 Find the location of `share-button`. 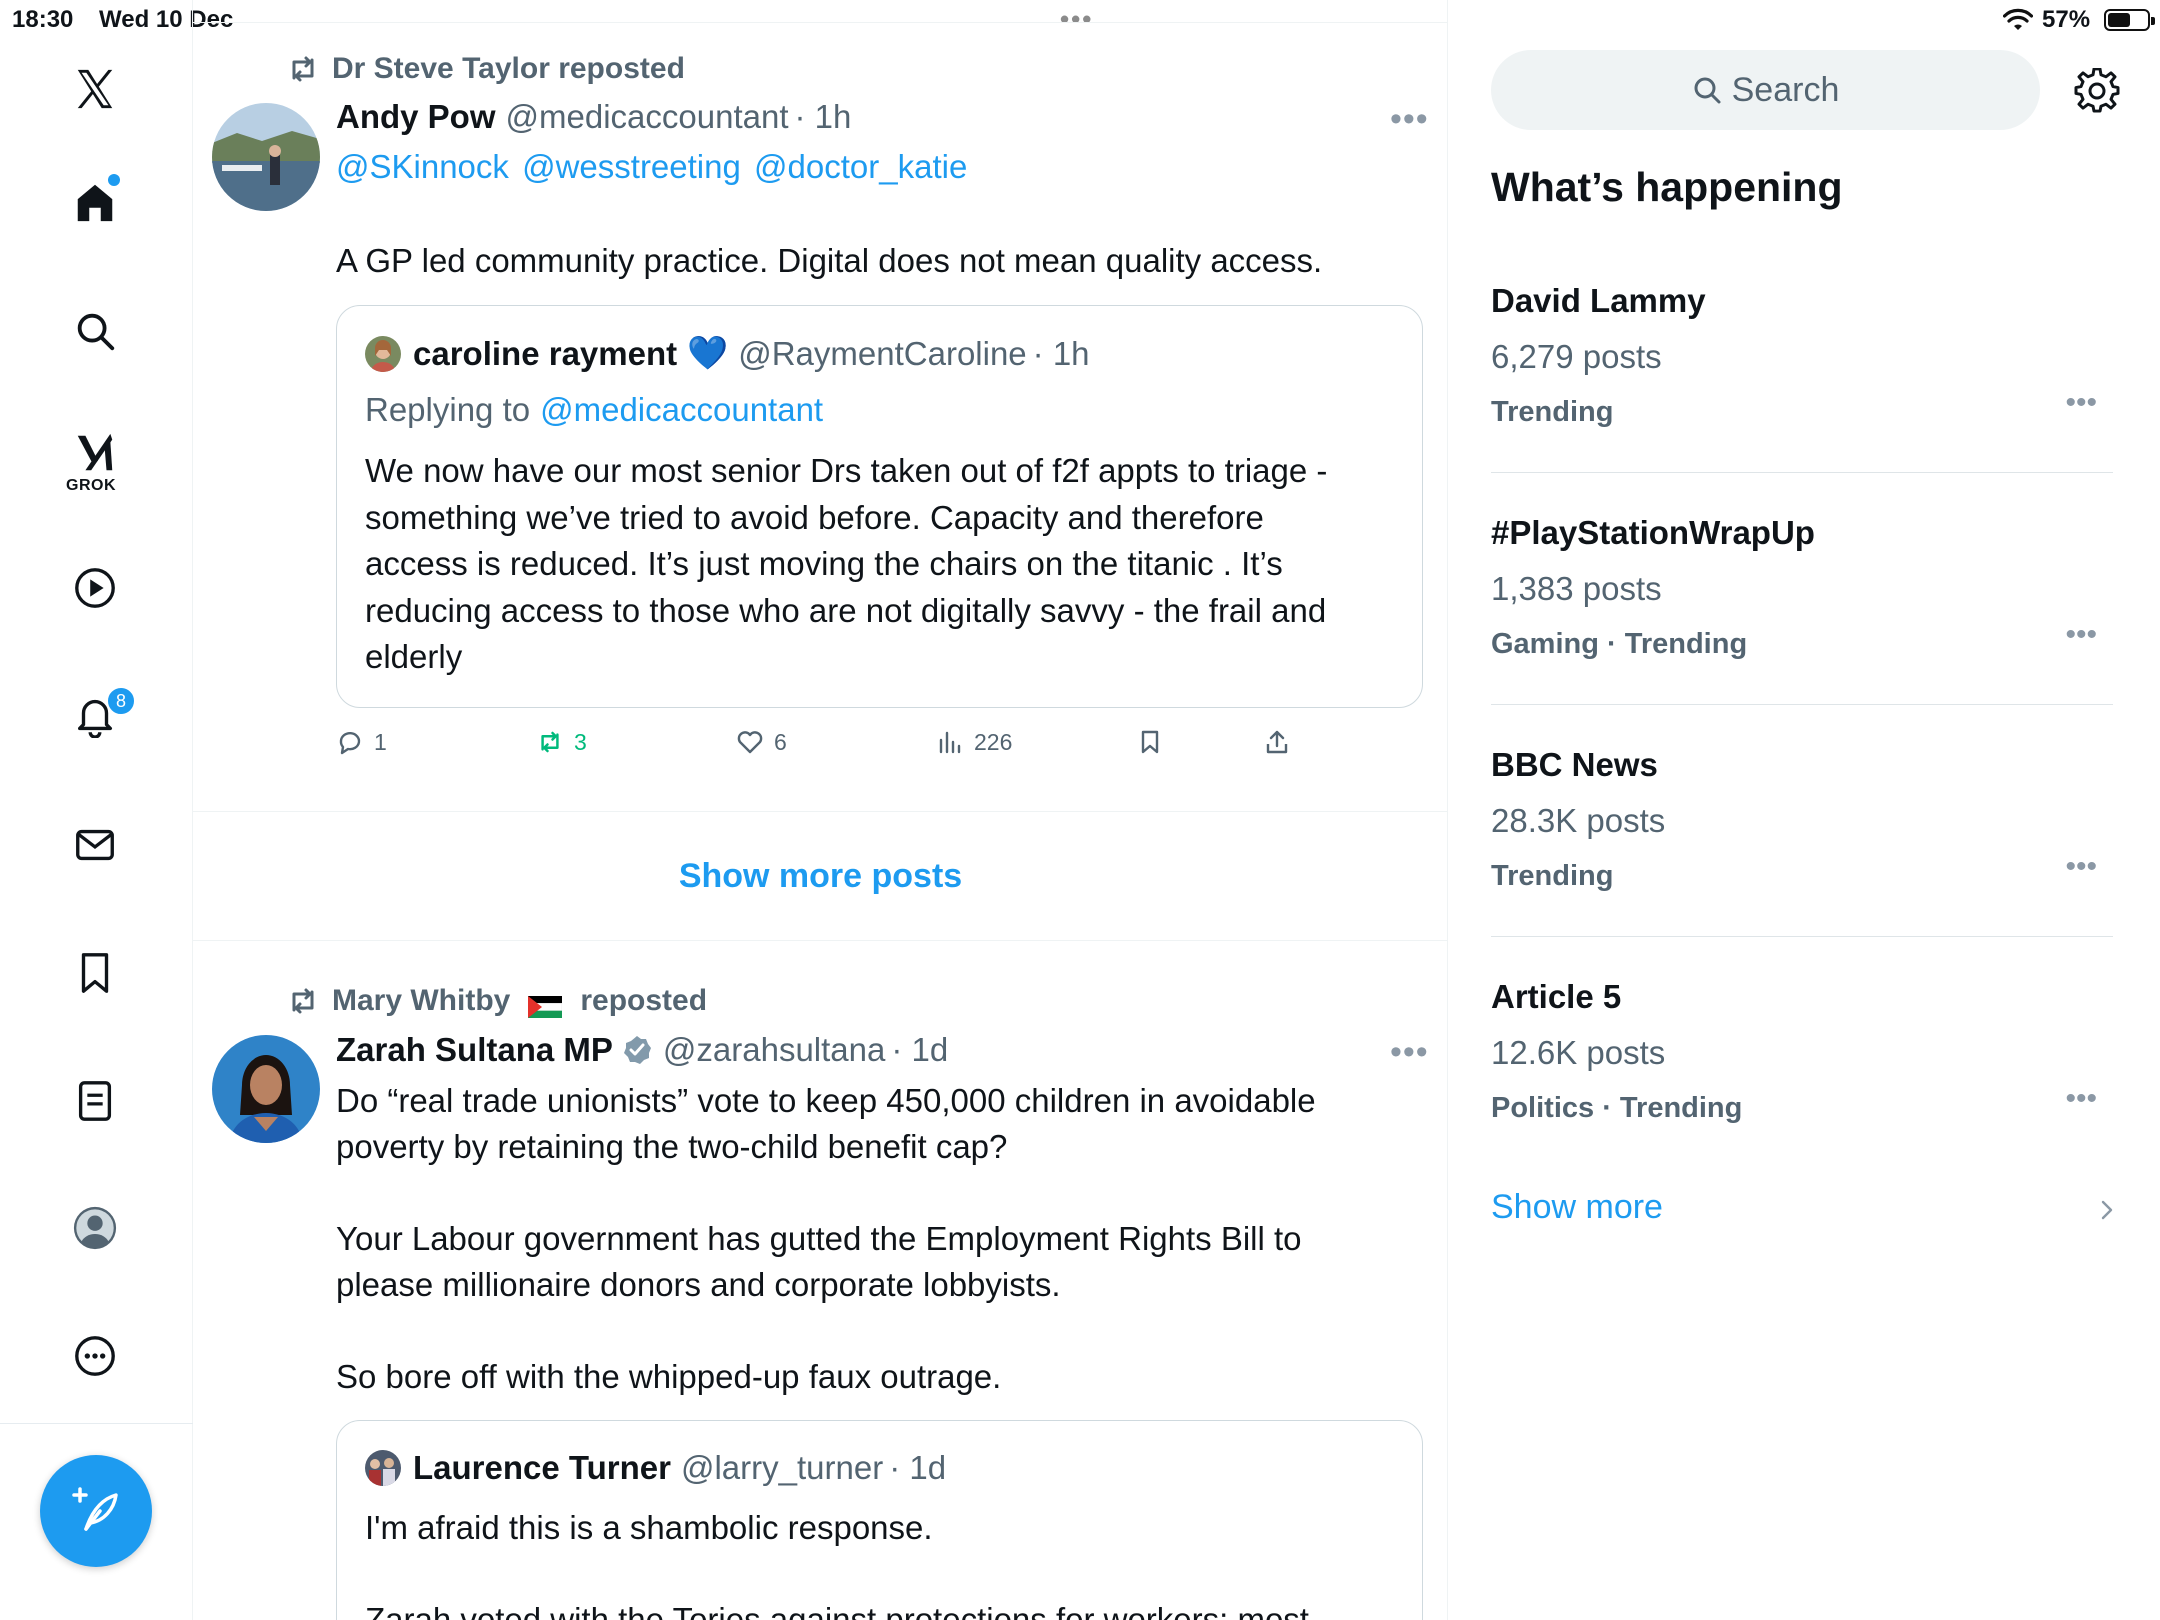

share-button is located at coordinates (1277, 742).